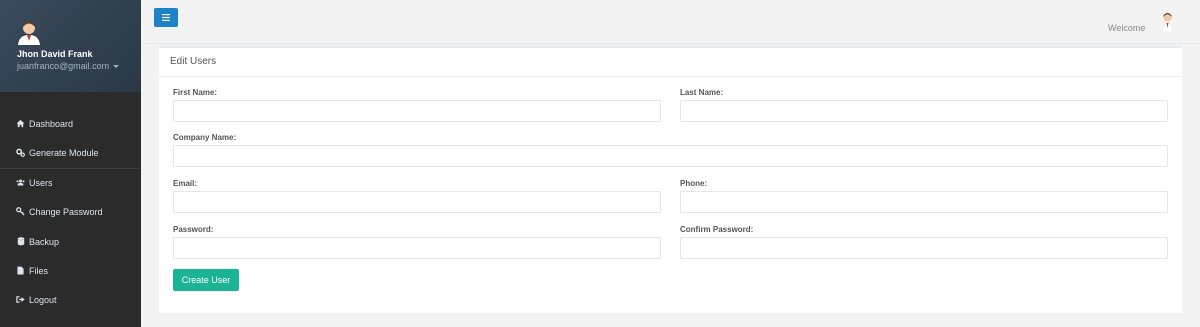 This screenshot has width=1200, height=327. I want to click on email-label: Email:, so click(185, 183).